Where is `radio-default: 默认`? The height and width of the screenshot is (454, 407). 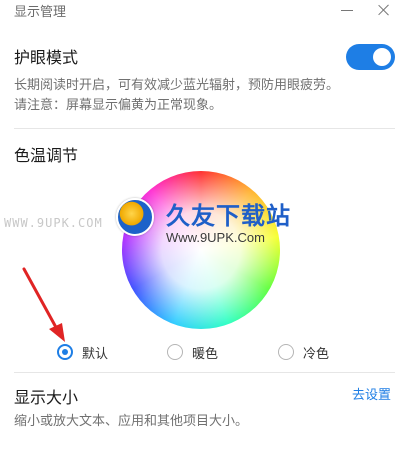
radio-default: 默认 is located at coordinates (82, 352).